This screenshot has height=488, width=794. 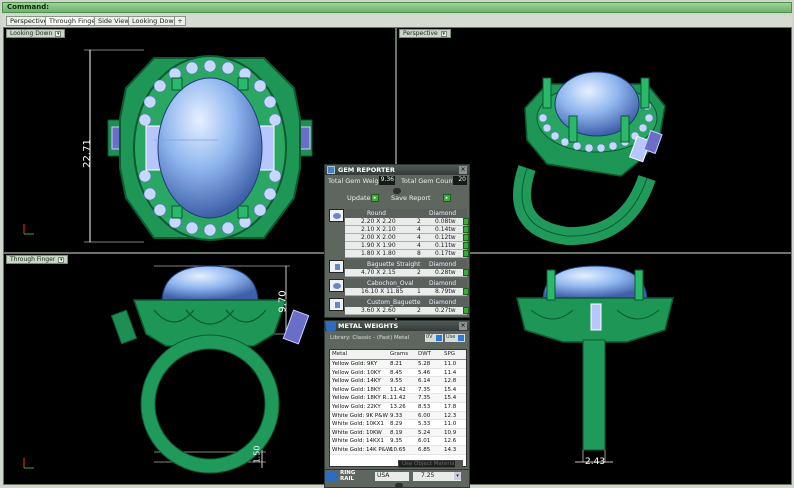 I want to click on table-cell: Yellow Gold: 14KY, so click(x=356, y=381).